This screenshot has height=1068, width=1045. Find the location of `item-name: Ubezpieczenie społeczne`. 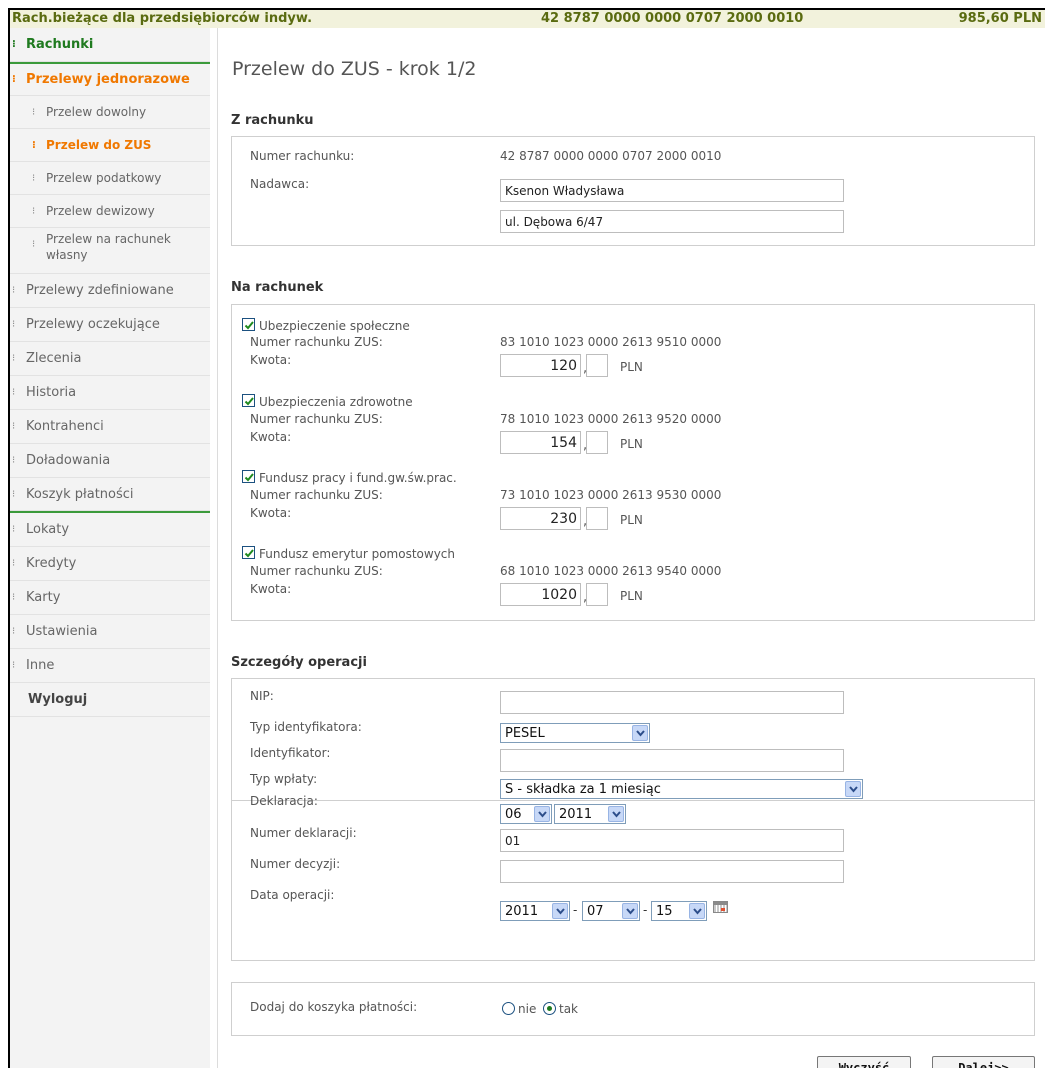

item-name: Ubezpieczenie społeczne is located at coordinates (334, 326).